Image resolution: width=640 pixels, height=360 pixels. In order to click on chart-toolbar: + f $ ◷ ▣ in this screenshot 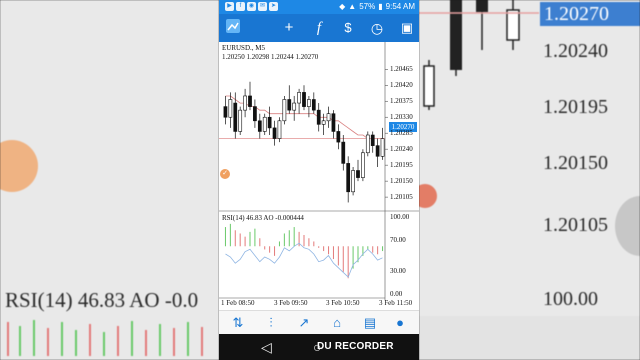, I will do `click(319, 28)`.